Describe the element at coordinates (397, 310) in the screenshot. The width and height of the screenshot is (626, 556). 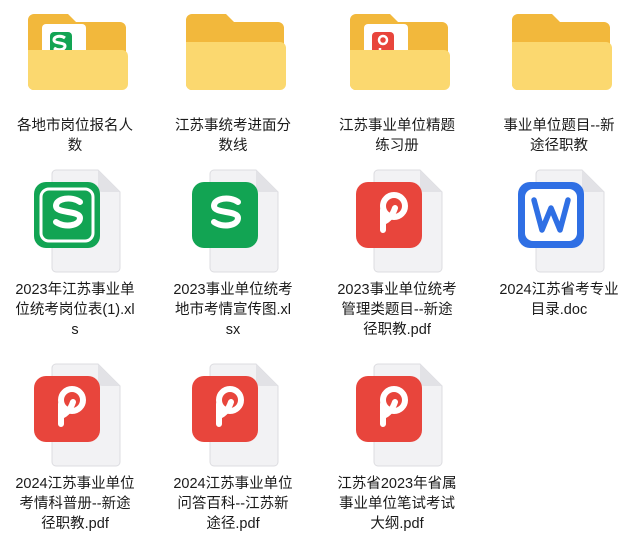
I see `file-label: 2023事业单位统考管理类题目--新途径职教.pdf` at that location.